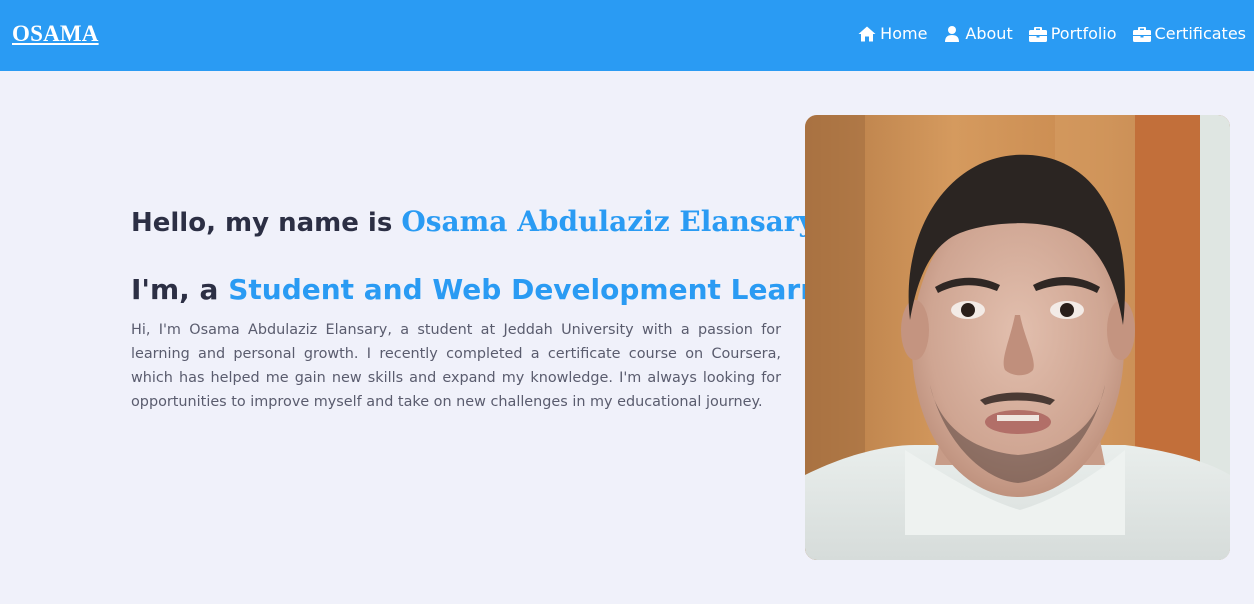 This screenshot has width=1254, height=604. Describe the element at coordinates (952, 33) in the screenshot. I see `user-icon` at that location.